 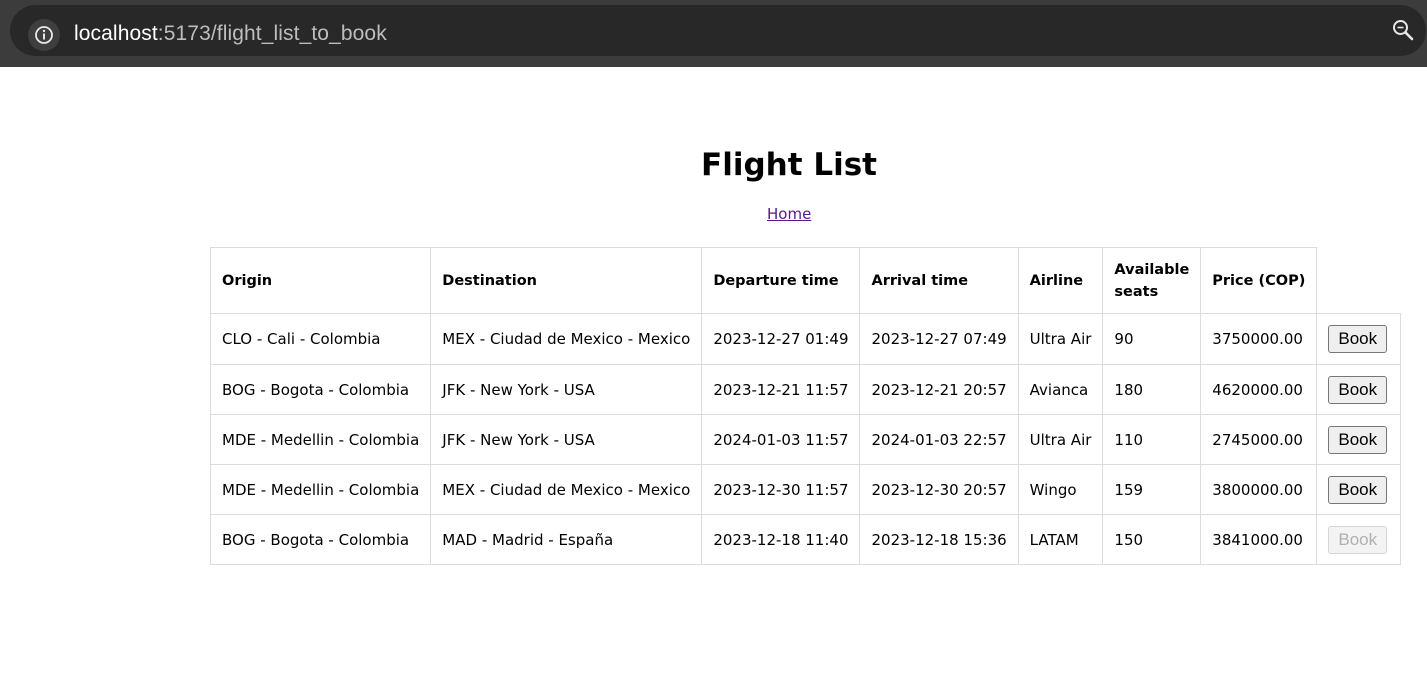 I want to click on cell-arrival: 2023-12-30 20:57, so click(x=939, y=489).